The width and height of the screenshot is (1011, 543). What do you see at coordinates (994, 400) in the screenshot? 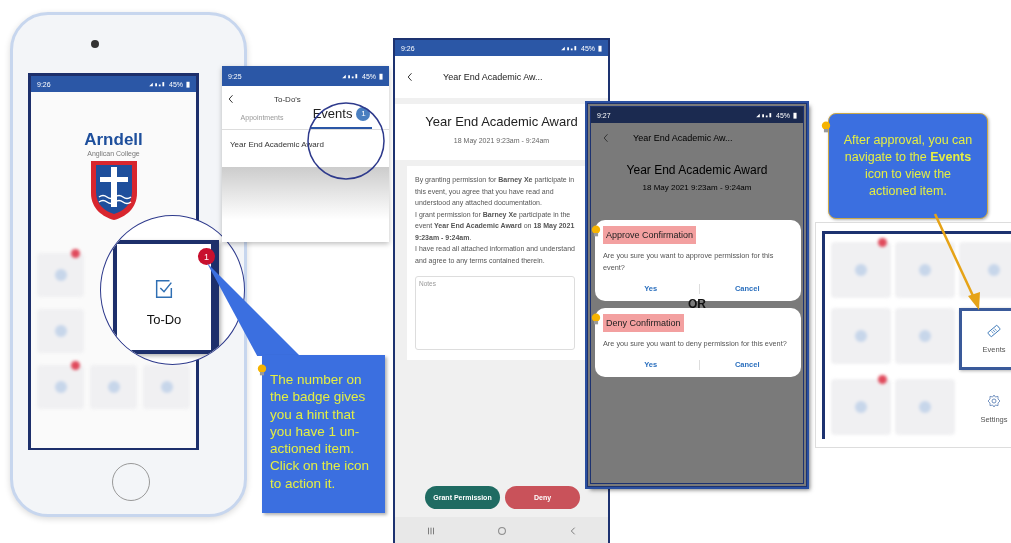
I see `settings-icon` at bounding box center [994, 400].